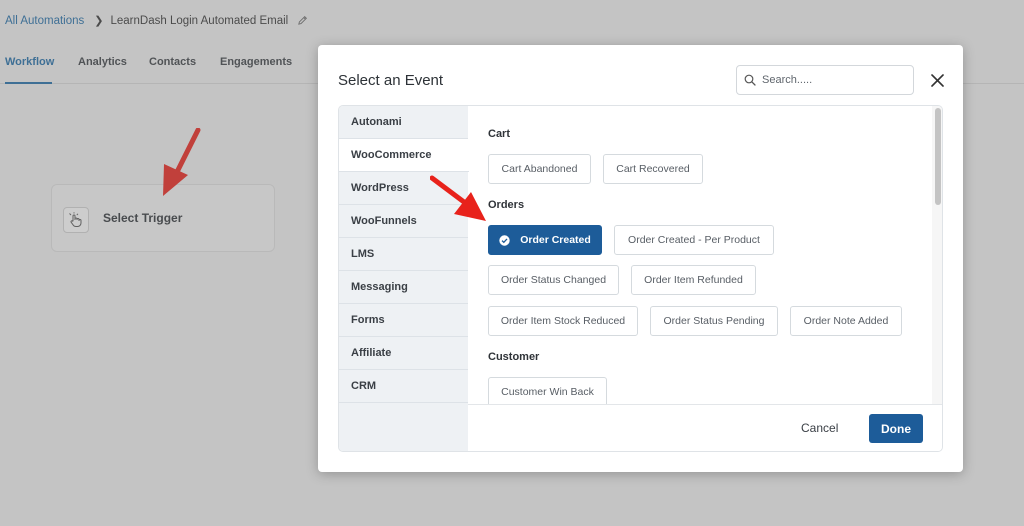  Describe the element at coordinates (499, 134) in the screenshot. I see `section-title-cart: Cart` at that location.